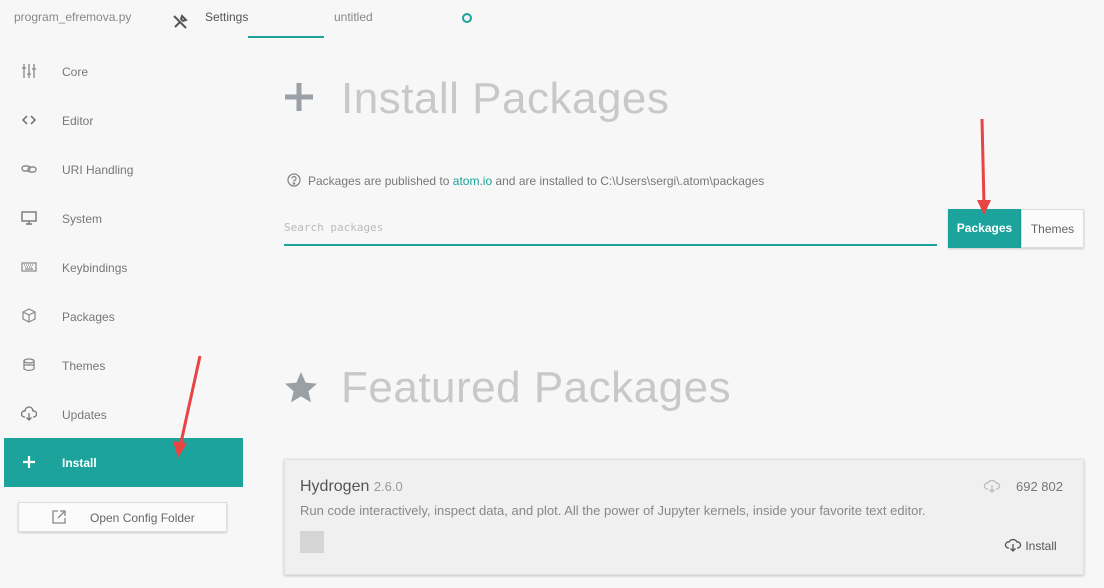 This screenshot has width=1104, height=588. I want to click on annotation-arrow-install, so click(187, 406).